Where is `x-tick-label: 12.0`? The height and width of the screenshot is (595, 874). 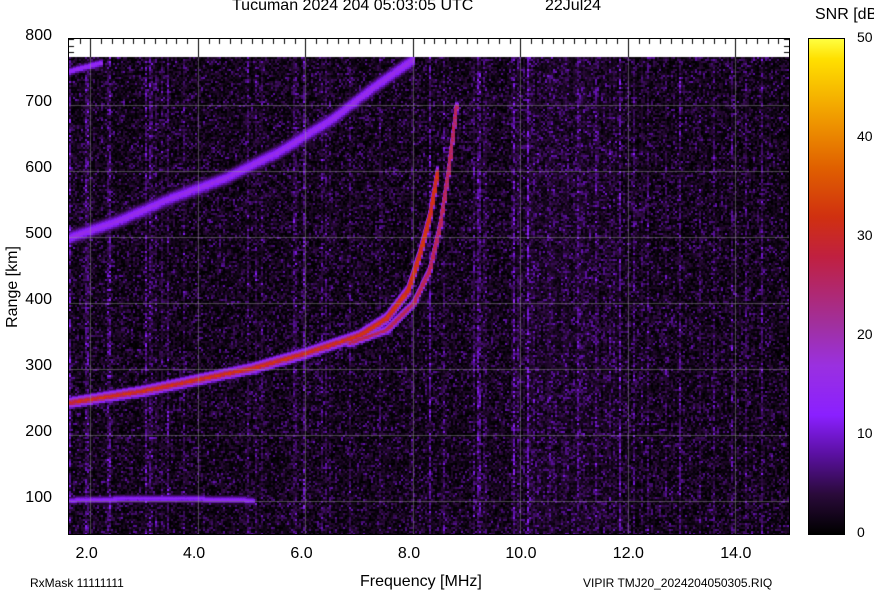
x-tick-label: 12.0 is located at coordinates (628, 553).